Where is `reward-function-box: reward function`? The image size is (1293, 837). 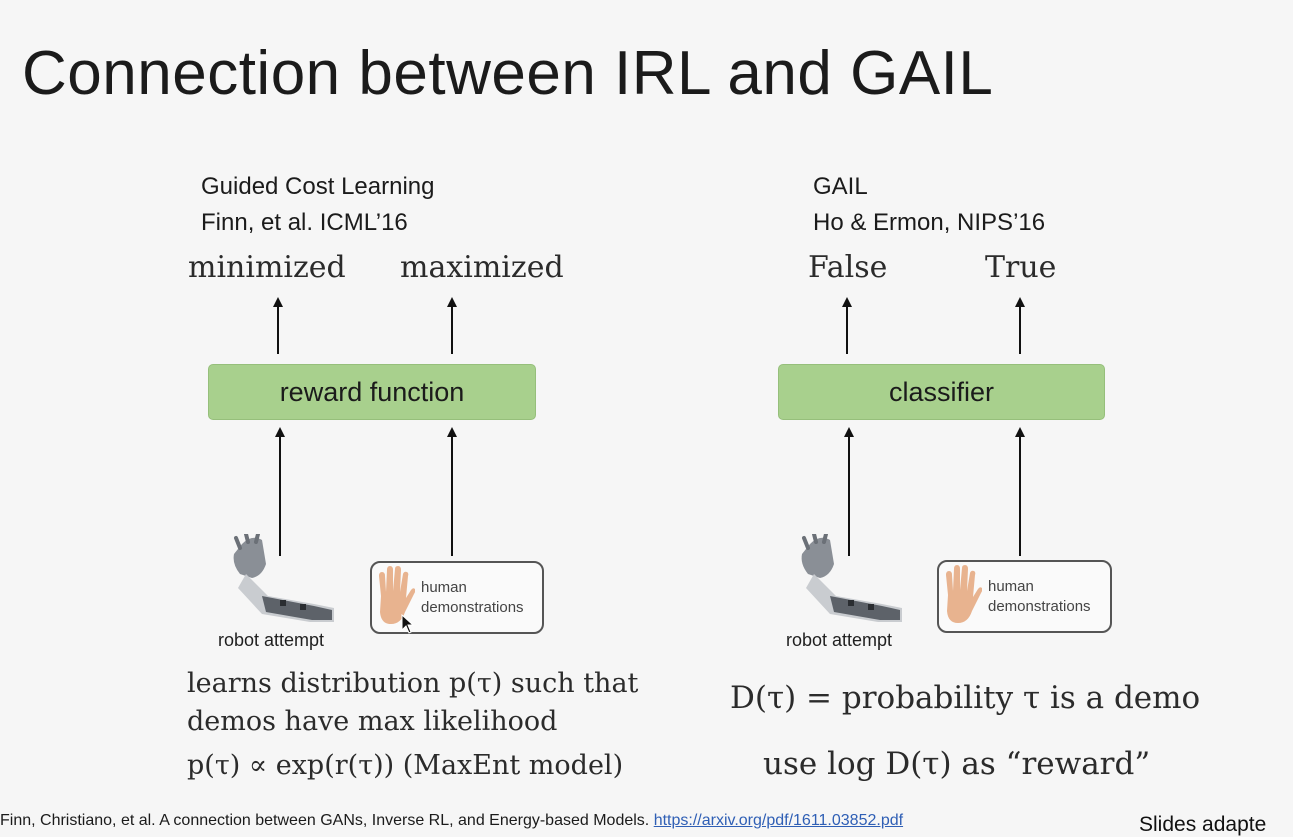 reward-function-box: reward function is located at coordinates (372, 392).